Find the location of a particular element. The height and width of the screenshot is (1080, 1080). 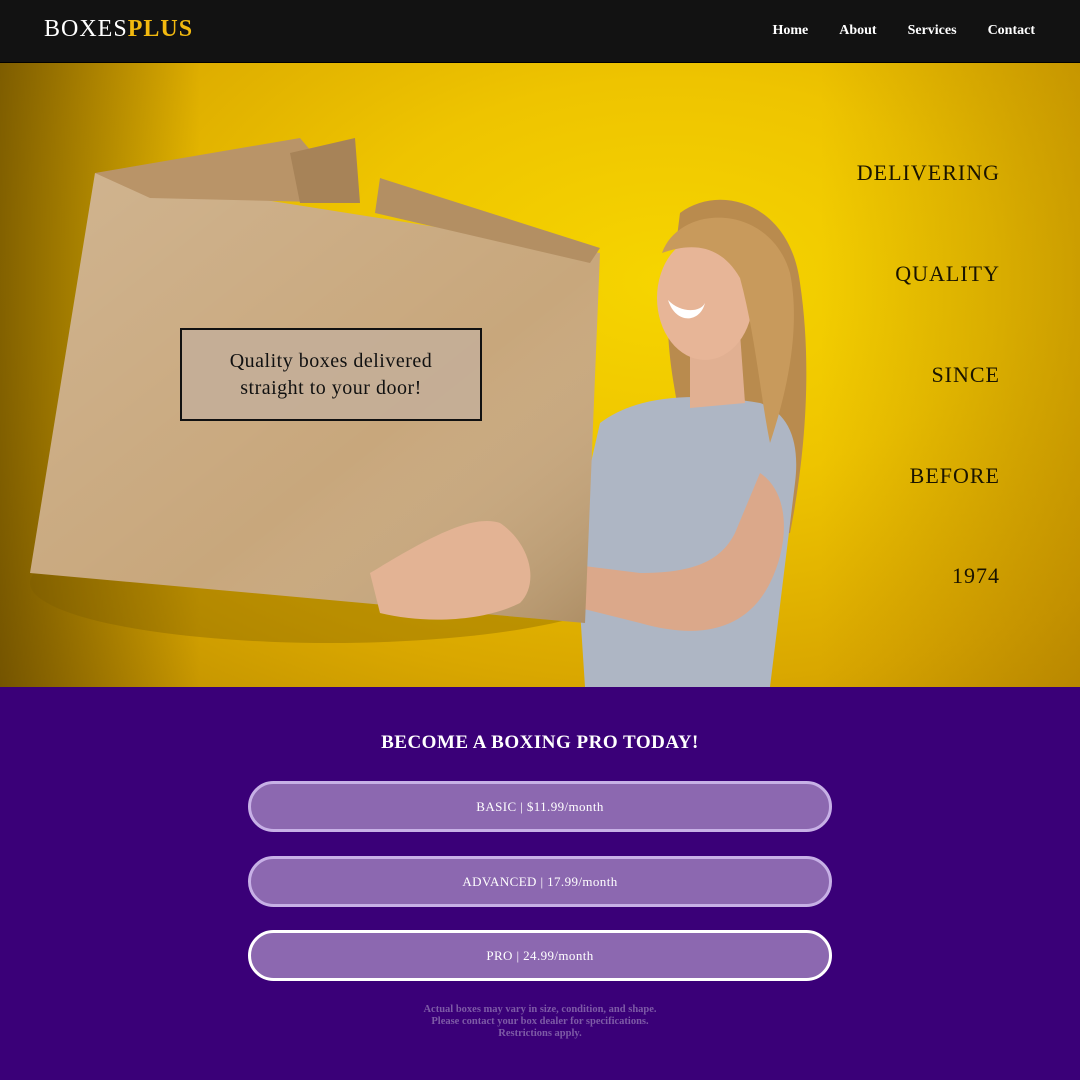

brand-logo-part1: BOXES is located at coordinates (86, 29).